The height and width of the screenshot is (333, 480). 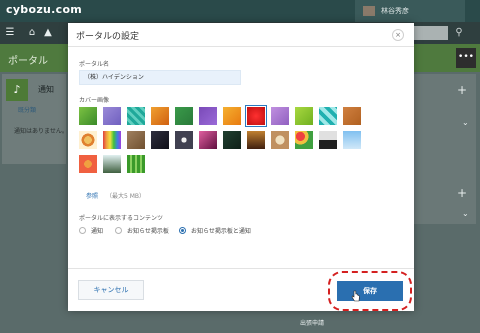 I want to click on radio-label: 通知, so click(x=97, y=231).